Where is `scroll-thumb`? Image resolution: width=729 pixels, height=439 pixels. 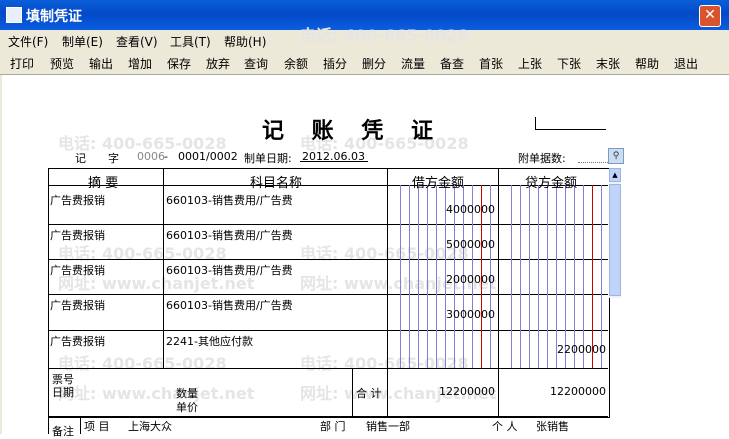 scroll-thumb is located at coordinates (615, 240).